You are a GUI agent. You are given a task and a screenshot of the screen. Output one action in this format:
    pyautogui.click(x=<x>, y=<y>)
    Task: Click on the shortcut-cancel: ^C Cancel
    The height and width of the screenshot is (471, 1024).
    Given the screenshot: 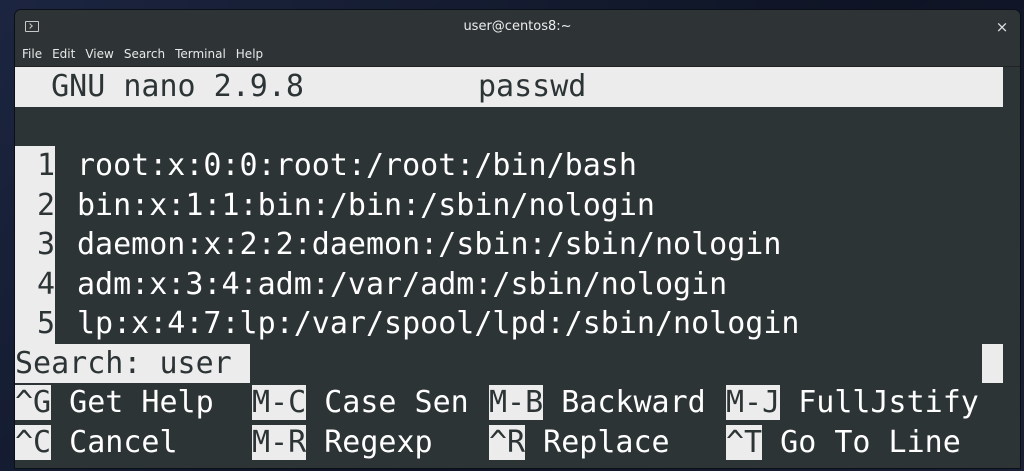 What is the action you would take?
    pyautogui.click(x=133, y=443)
    